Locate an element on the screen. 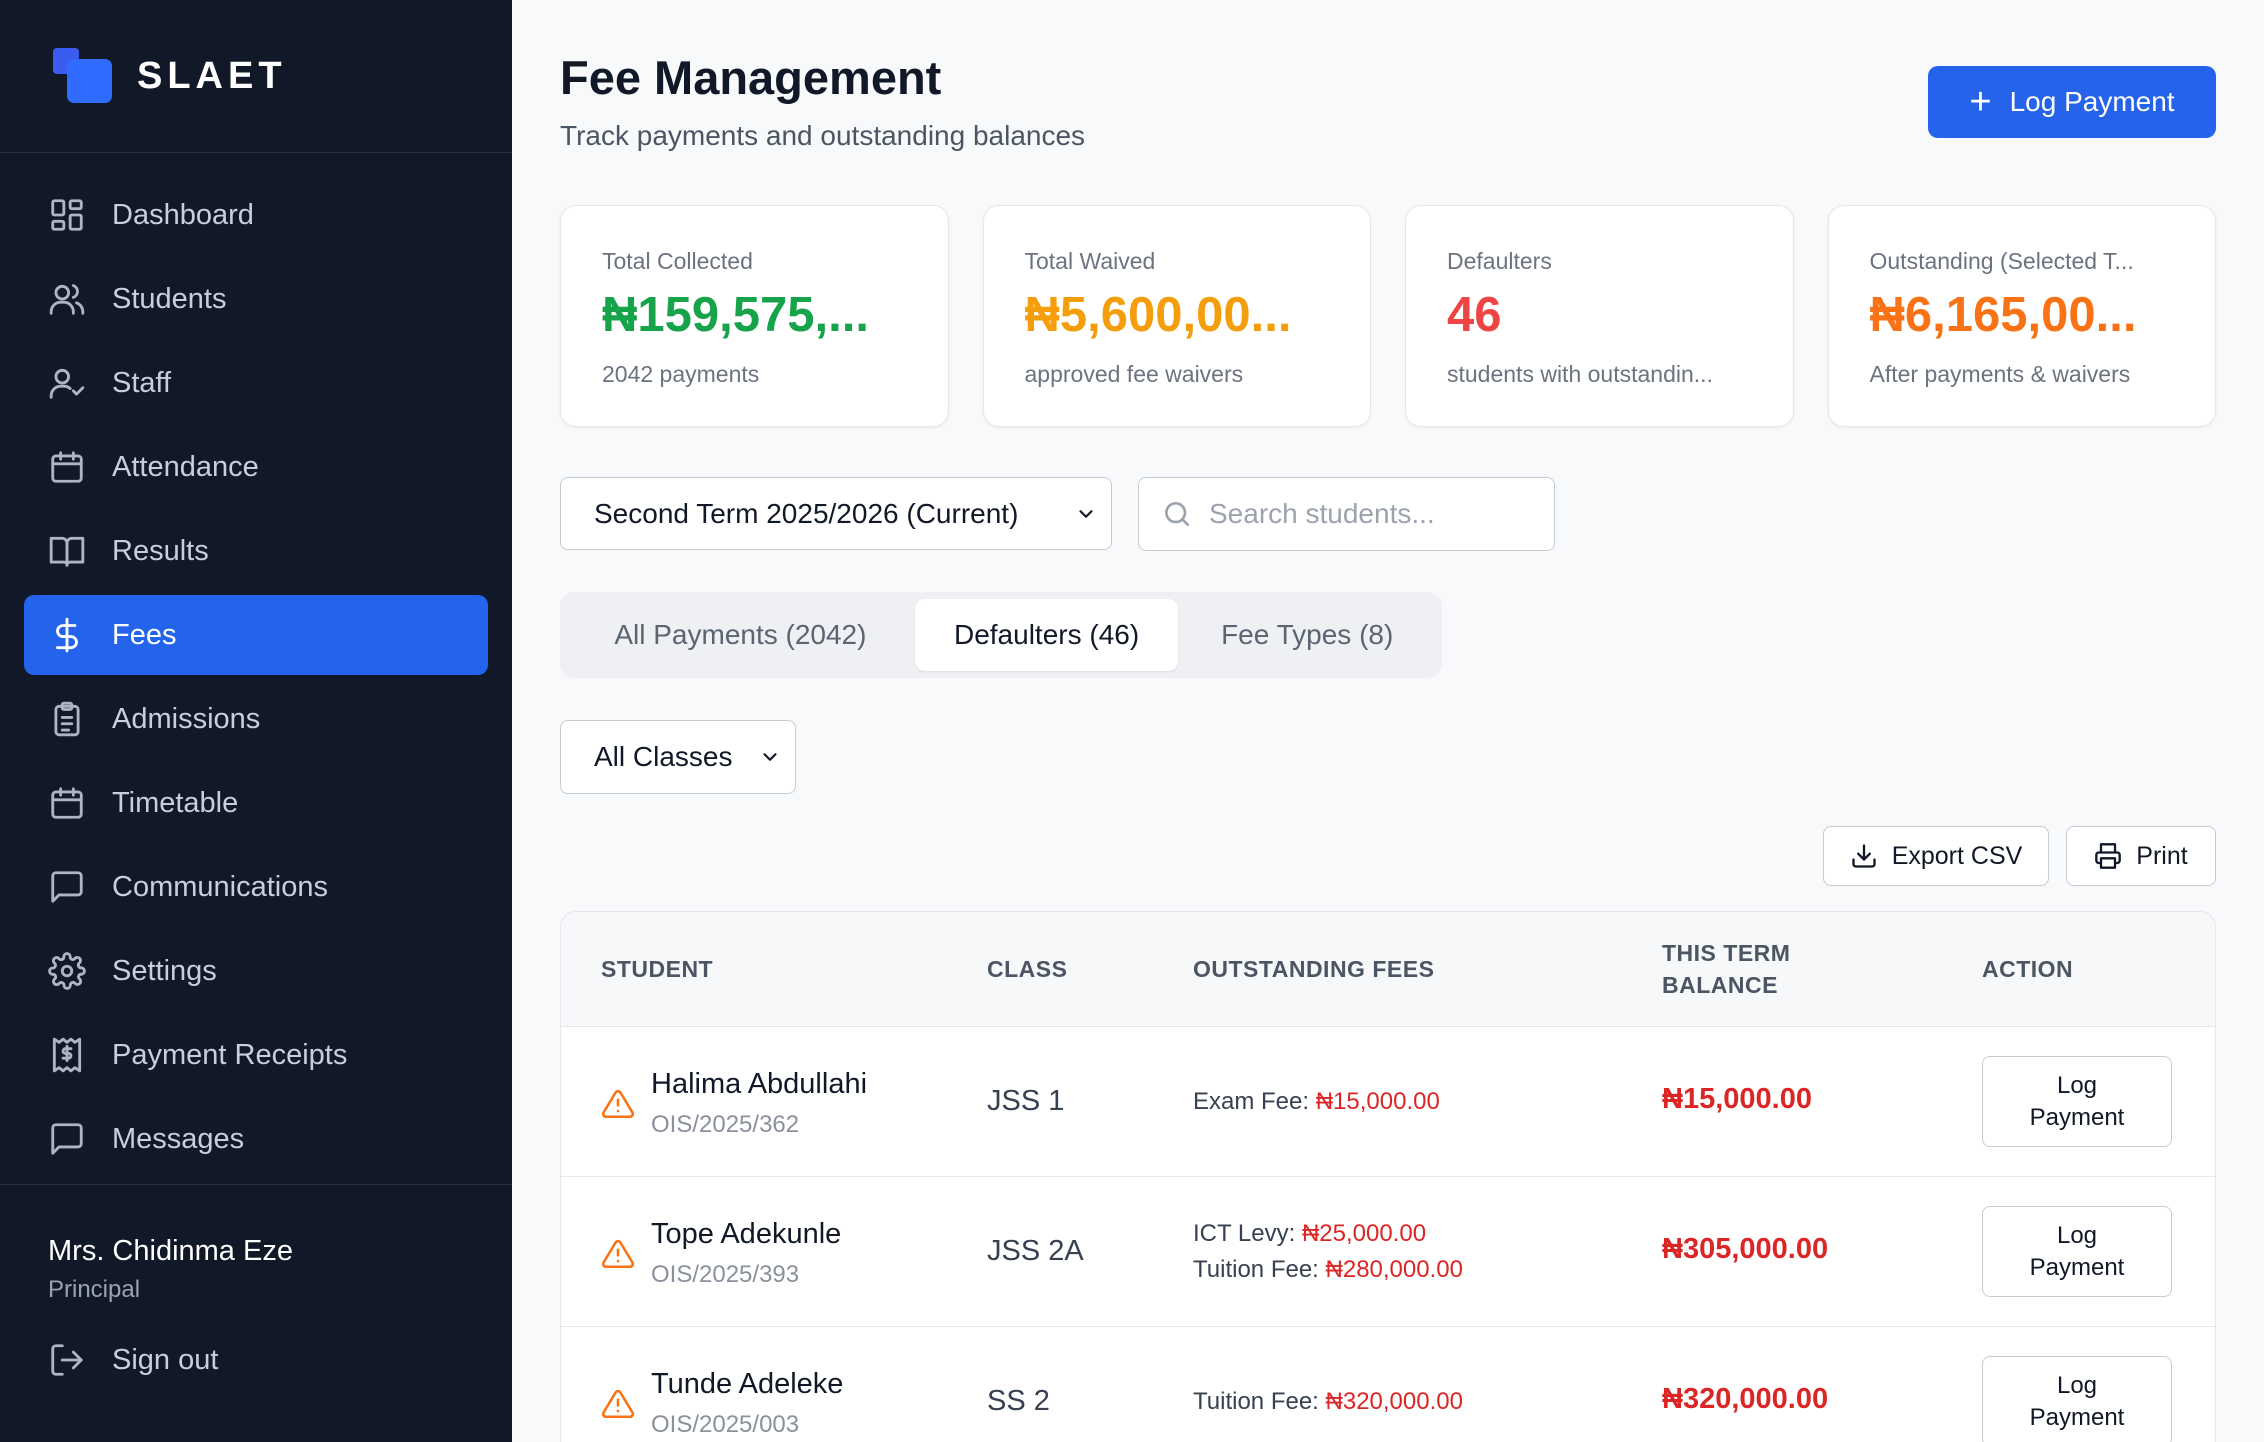 This screenshot has width=2264, height=1442. sidebar-footer: Mrs. Chidinma Eze Principal Sign out is located at coordinates (256, 1313).